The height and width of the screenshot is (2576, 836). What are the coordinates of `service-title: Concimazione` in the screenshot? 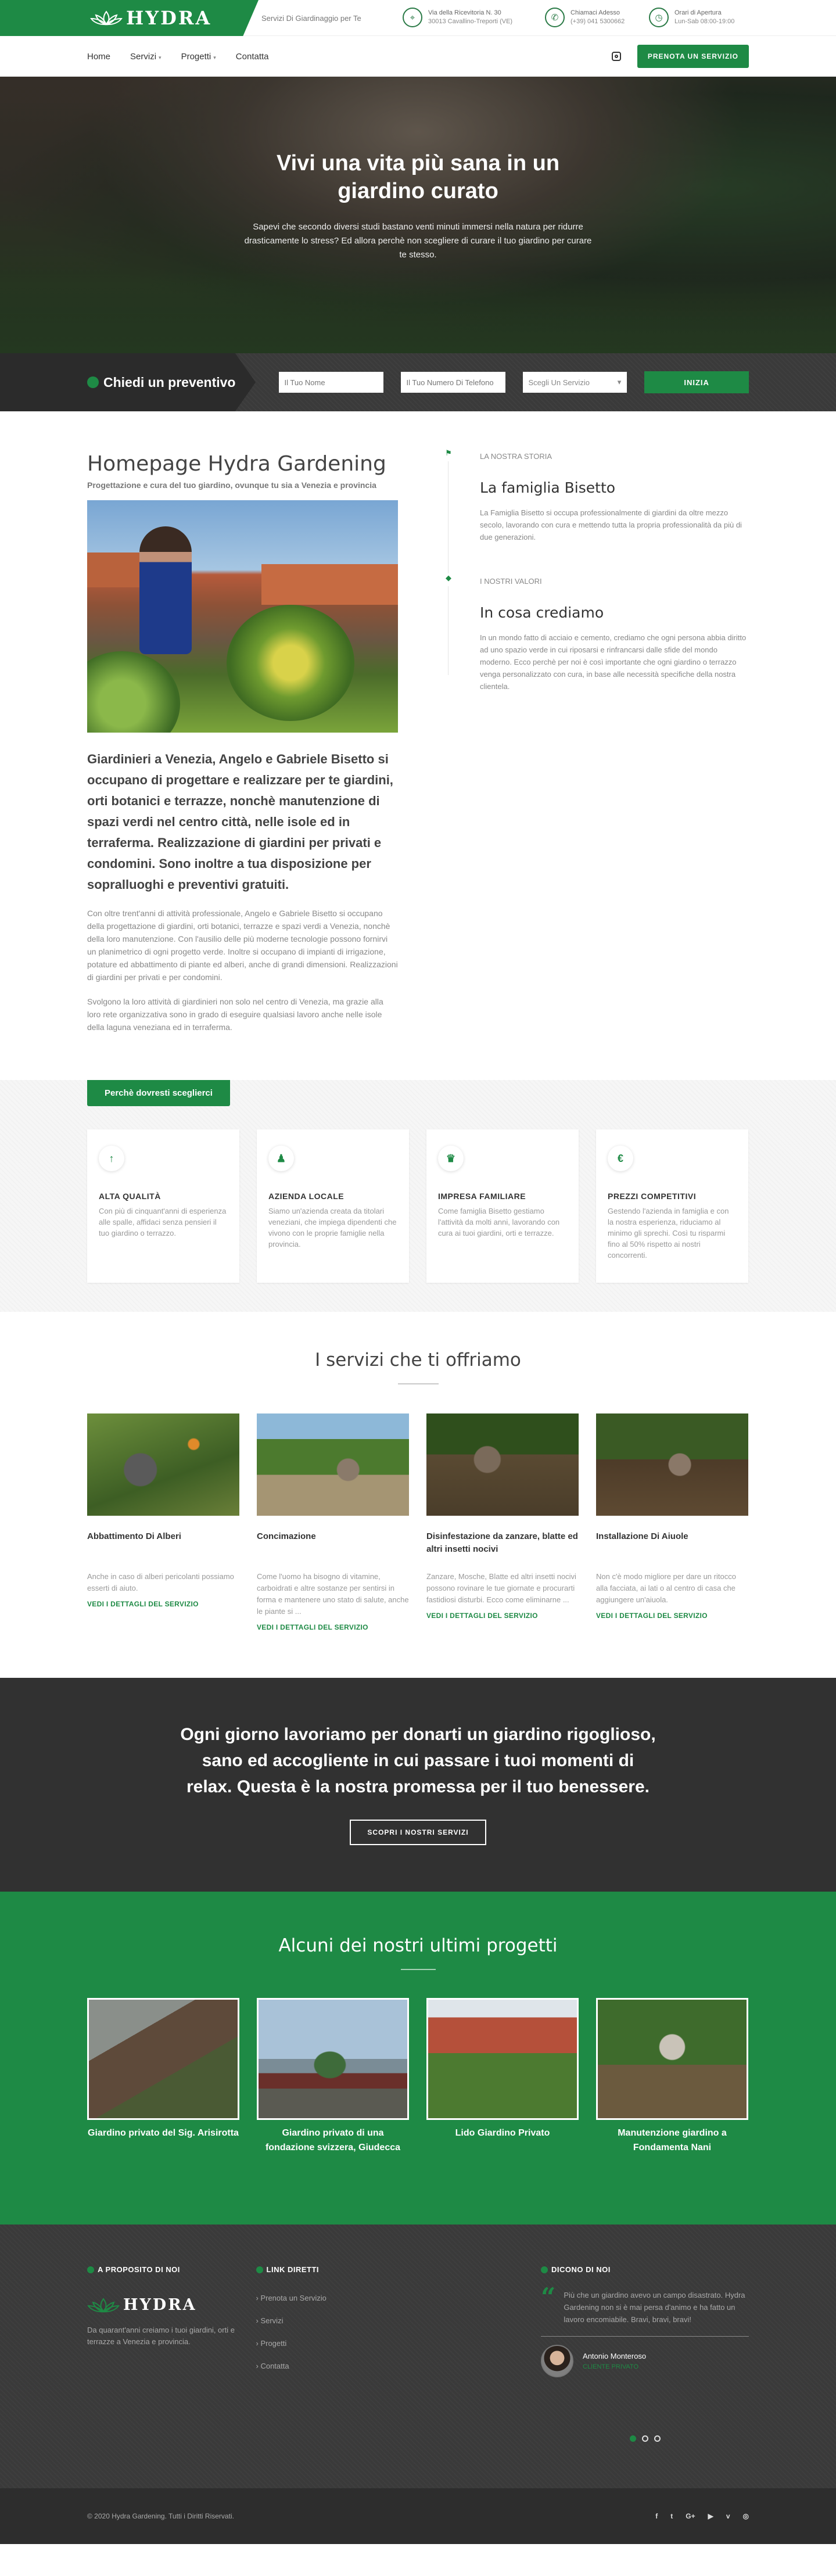 It's located at (333, 1543).